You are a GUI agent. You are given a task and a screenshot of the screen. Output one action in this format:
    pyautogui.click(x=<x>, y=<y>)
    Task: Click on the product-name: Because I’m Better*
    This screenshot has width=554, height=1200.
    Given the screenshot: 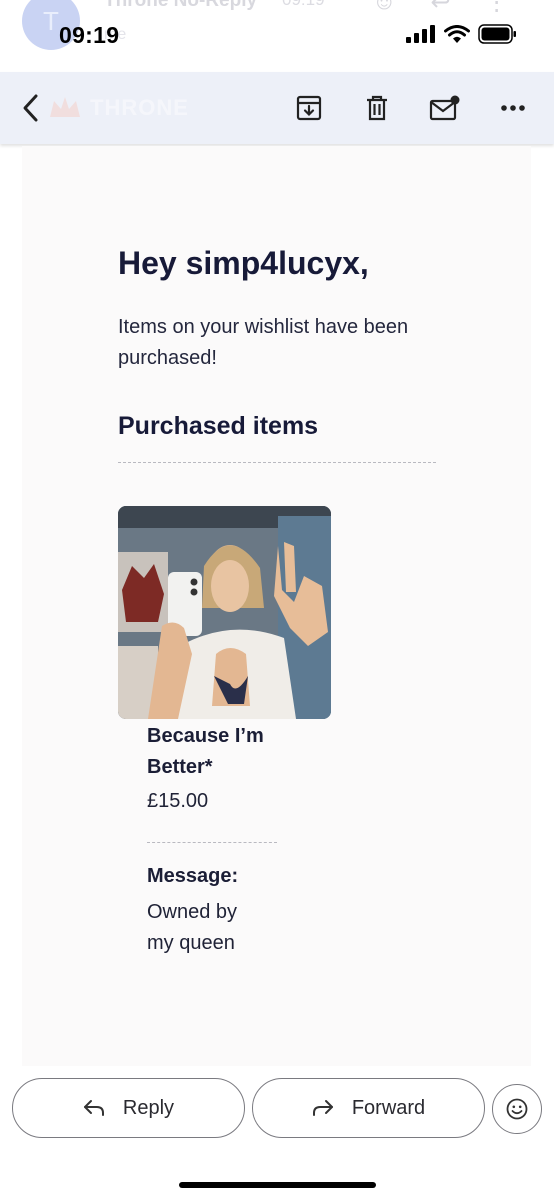 What is the action you would take?
    pyautogui.click(x=205, y=751)
    